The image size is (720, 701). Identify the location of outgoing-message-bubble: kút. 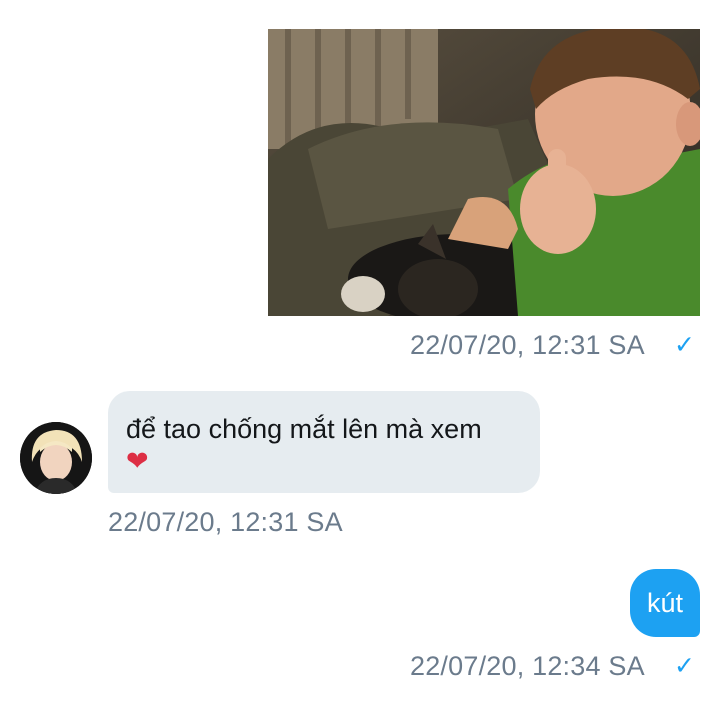
(665, 603).